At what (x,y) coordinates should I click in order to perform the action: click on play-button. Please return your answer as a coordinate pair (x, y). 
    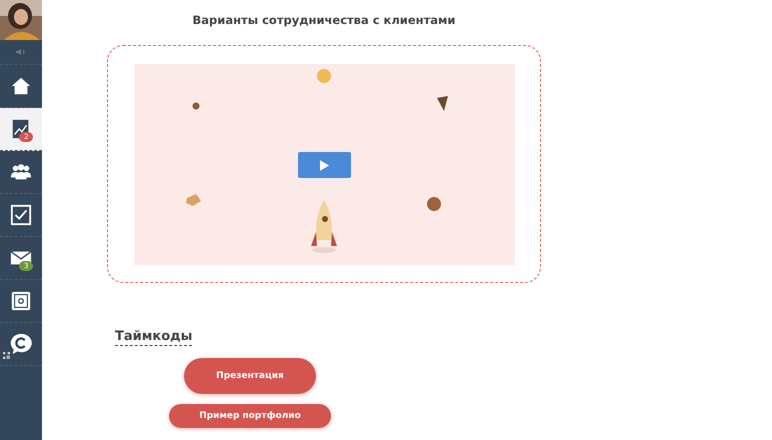
    Looking at the image, I should click on (324, 165).